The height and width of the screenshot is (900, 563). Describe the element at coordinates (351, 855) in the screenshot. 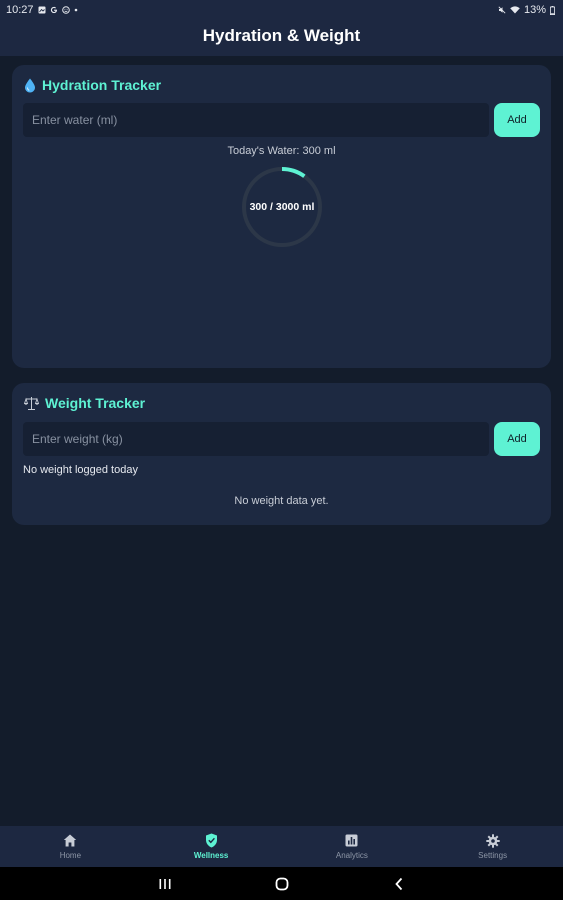

I see `nav-analytics-label: Analytics` at that location.